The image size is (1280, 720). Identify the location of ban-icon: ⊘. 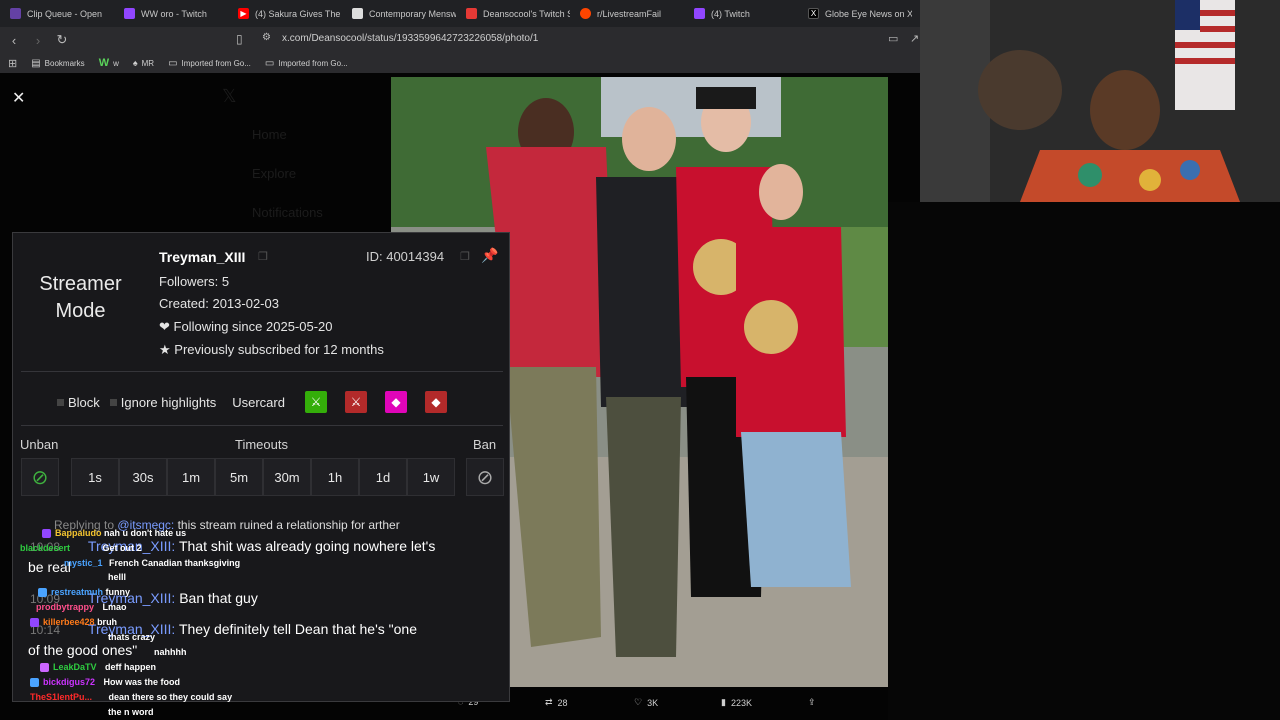
(485, 477).